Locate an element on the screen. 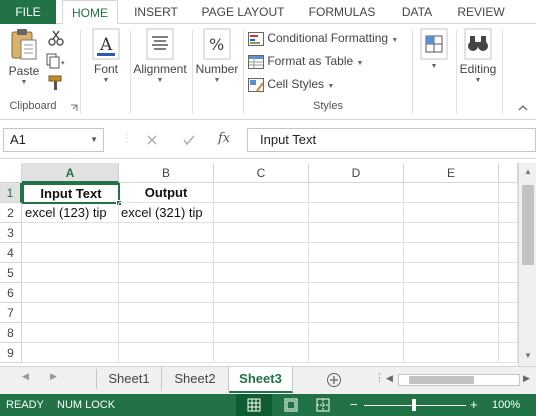 Image resolution: width=536 pixels, height=416 pixels. tab-split-handle-icon: ⋮ is located at coordinates (379, 377).